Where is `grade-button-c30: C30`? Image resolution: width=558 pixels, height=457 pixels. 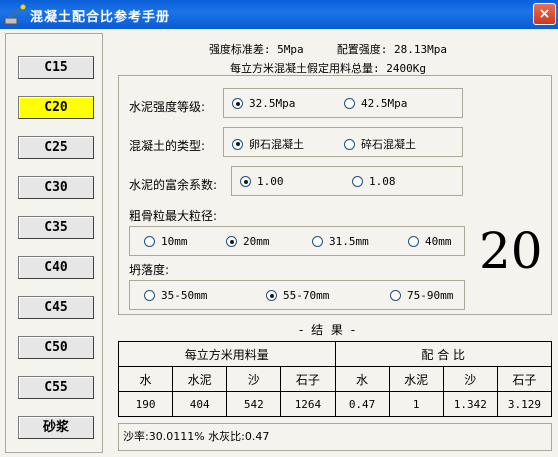
grade-button-c30: C30 is located at coordinates (56, 187).